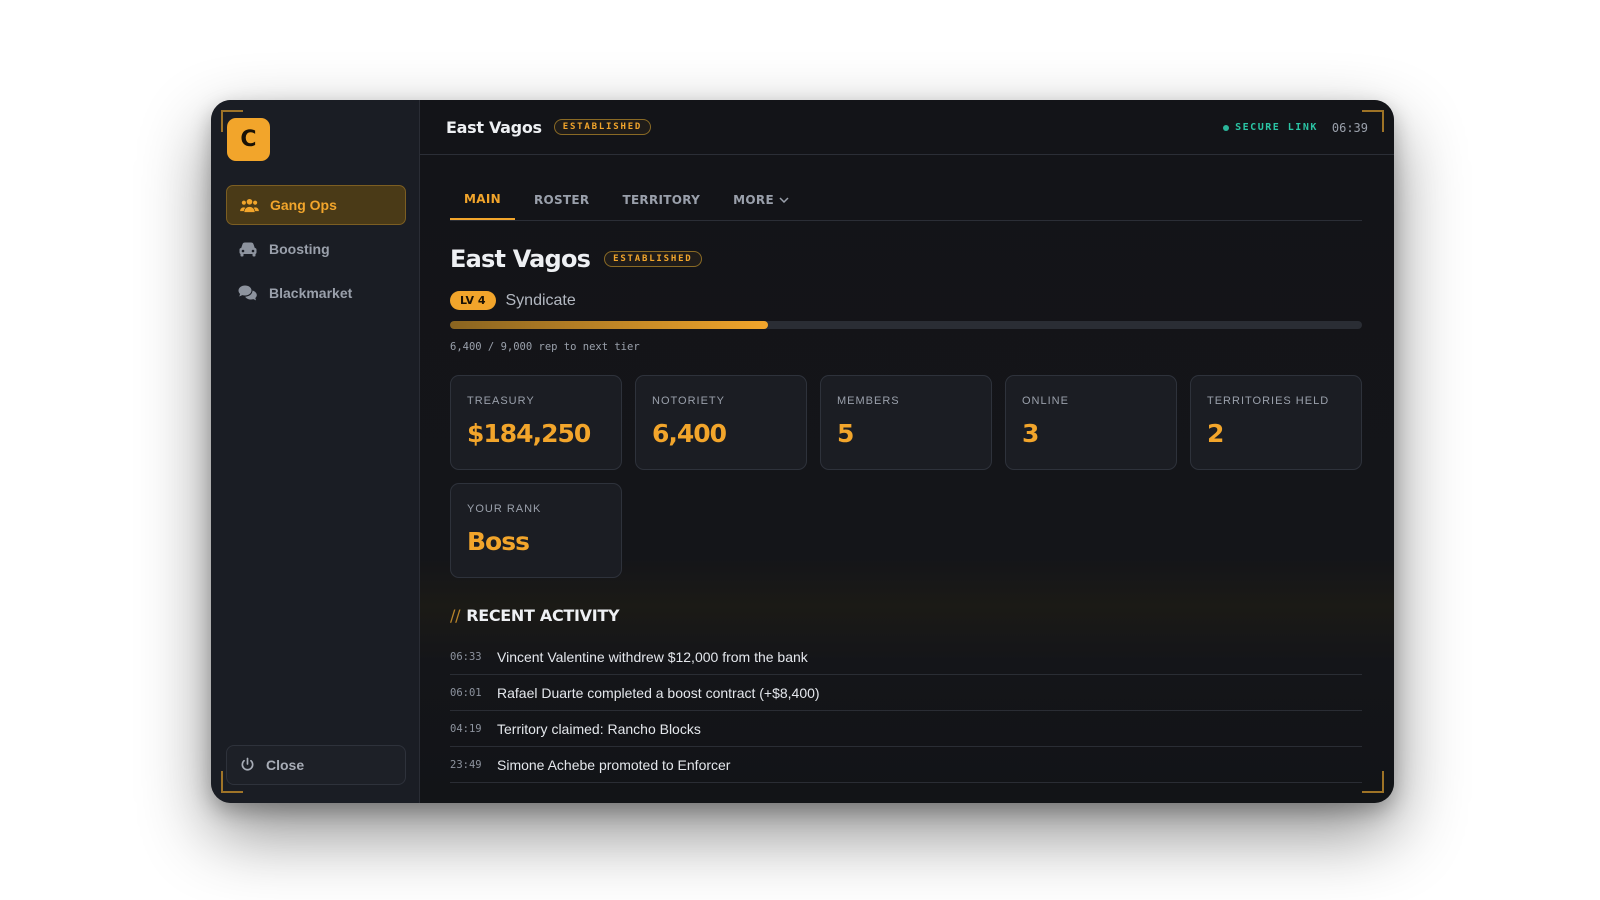 The width and height of the screenshot is (1600, 900). What do you see at coordinates (868, 401) in the screenshot?
I see `stat-label: MEMBERS` at bounding box center [868, 401].